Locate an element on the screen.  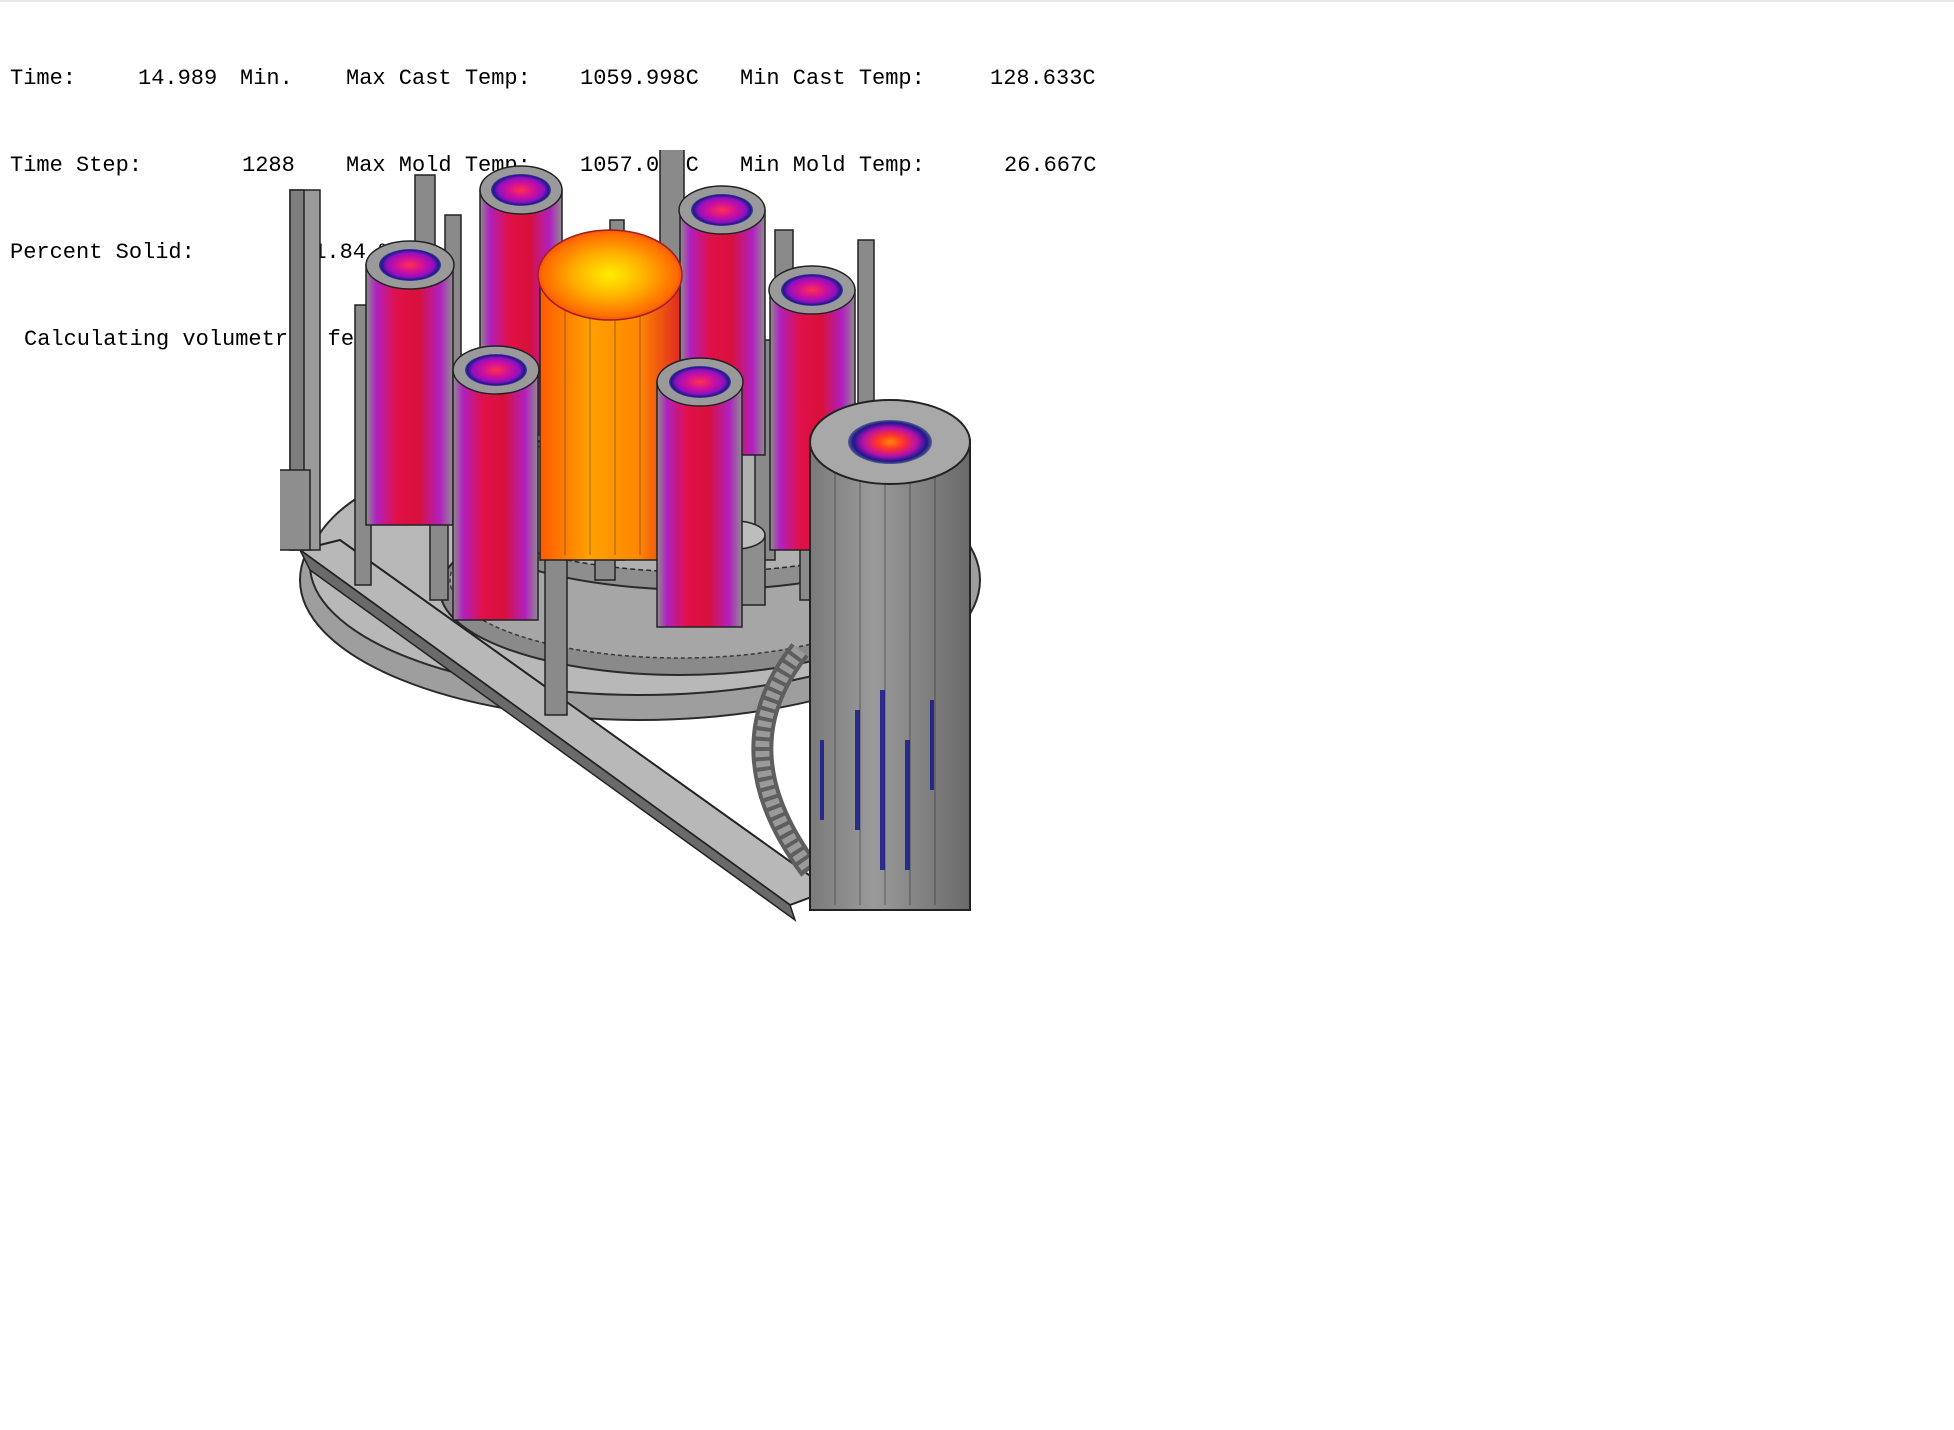
riser-front-left is located at coordinates (496, 483).